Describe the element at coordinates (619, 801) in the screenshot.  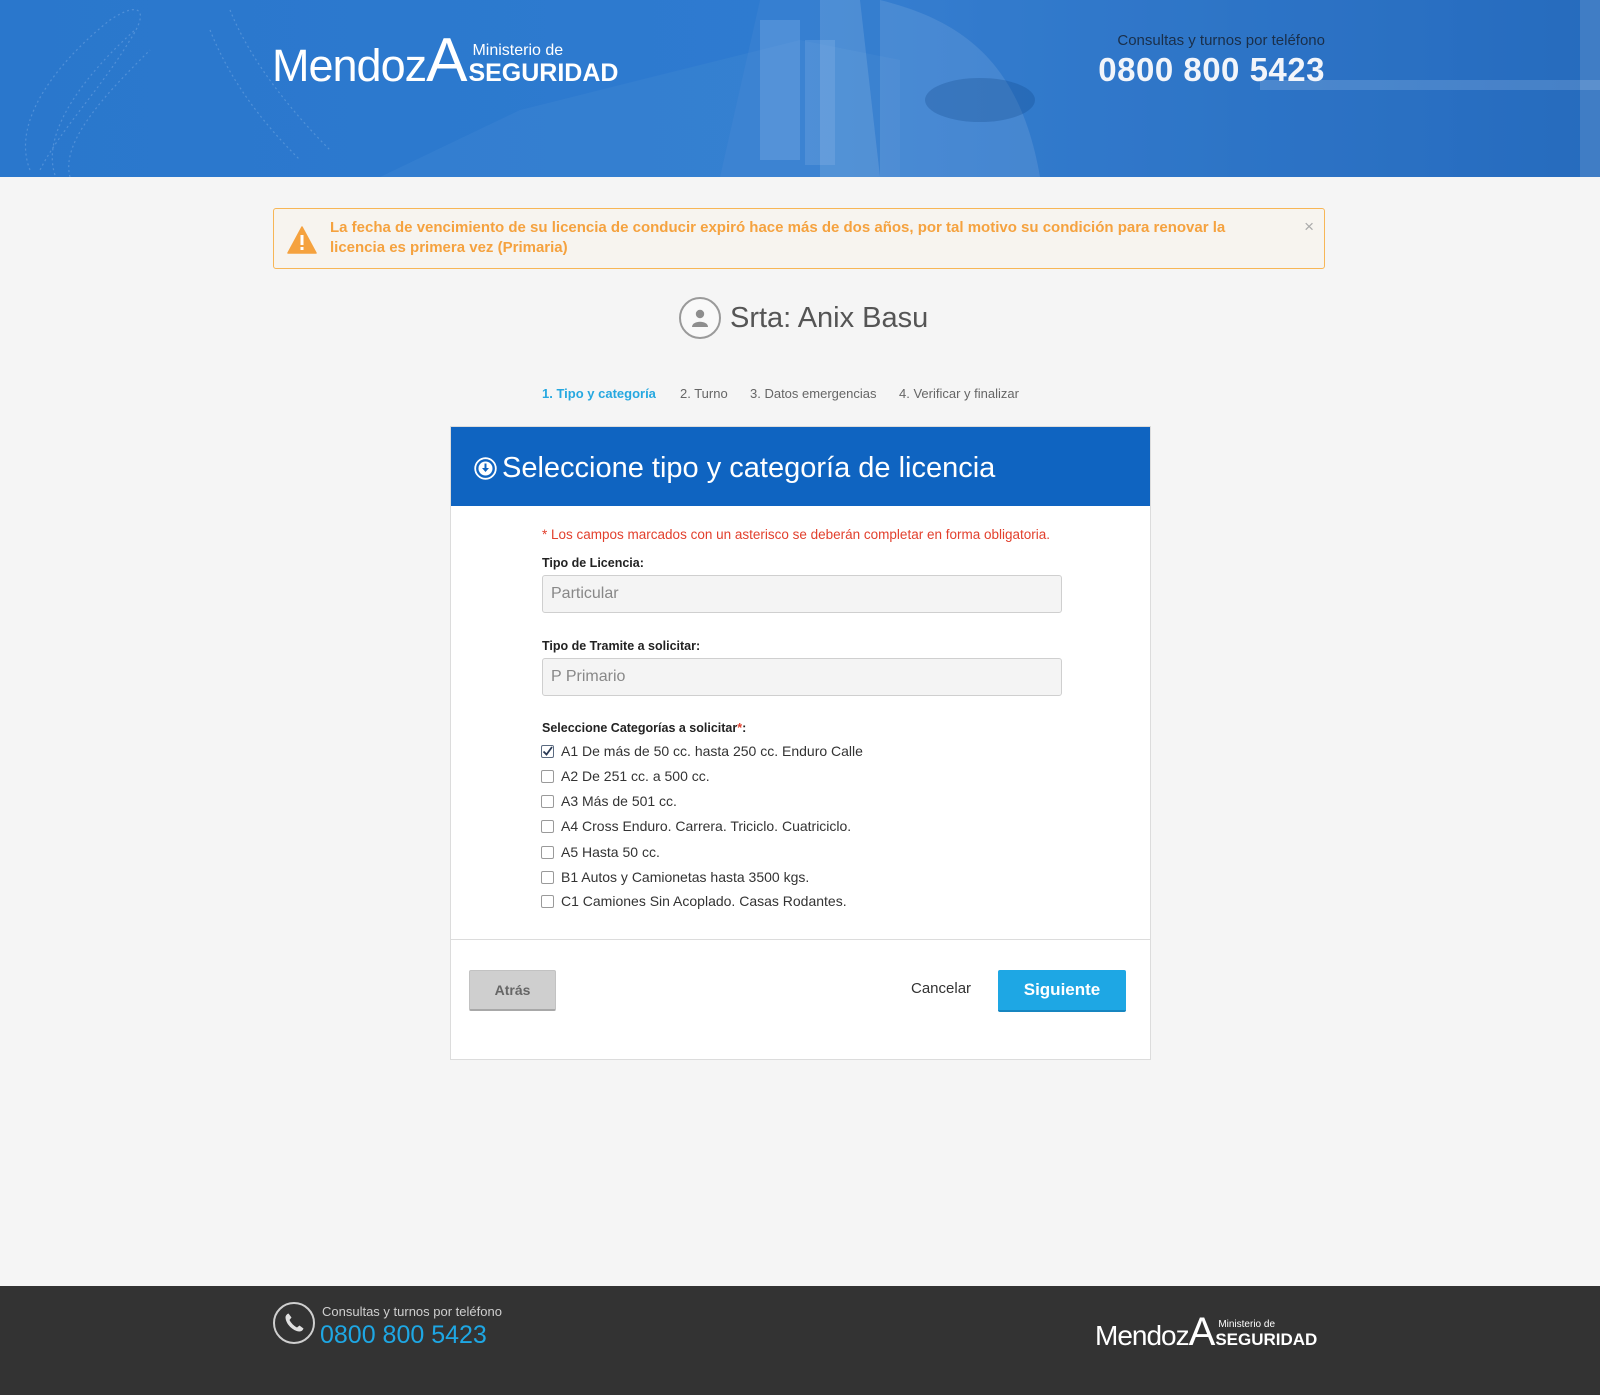
I see `category-label: A3 Más de 501 cc.` at that location.